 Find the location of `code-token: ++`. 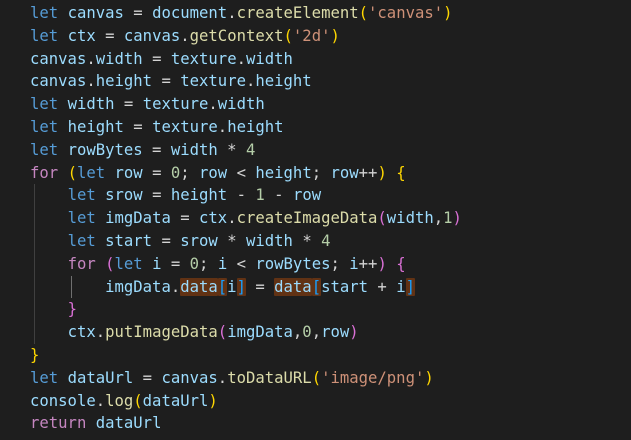

code-token: ++ is located at coordinates (368, 172).